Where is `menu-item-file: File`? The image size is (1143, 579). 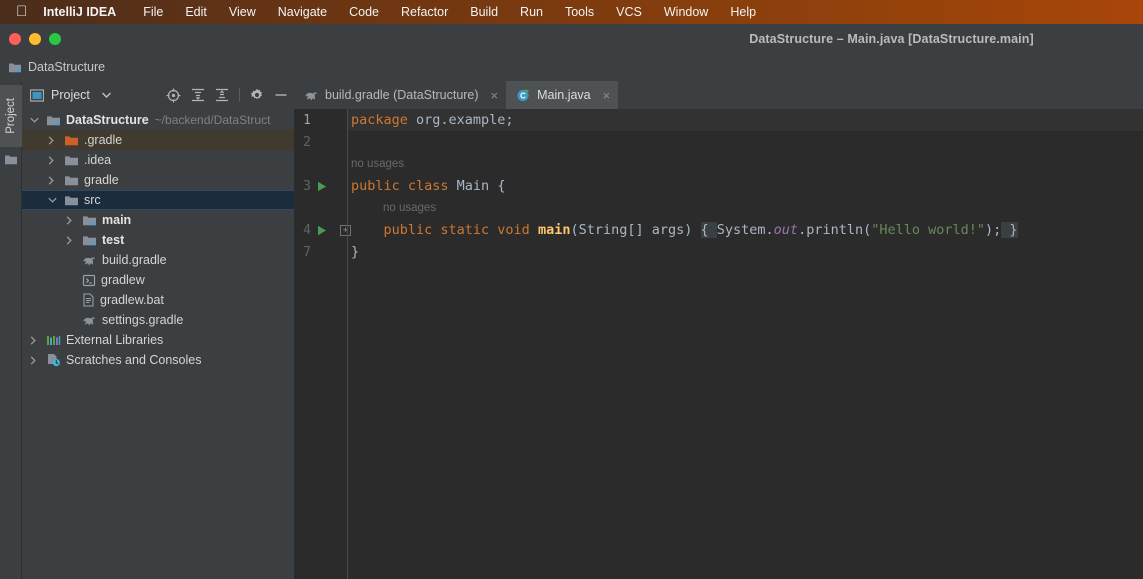
menu-item-file: File is located at coordinates (153, 12).